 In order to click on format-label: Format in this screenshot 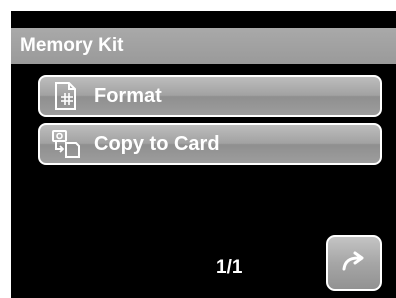, I will do `click(128, 95)`.